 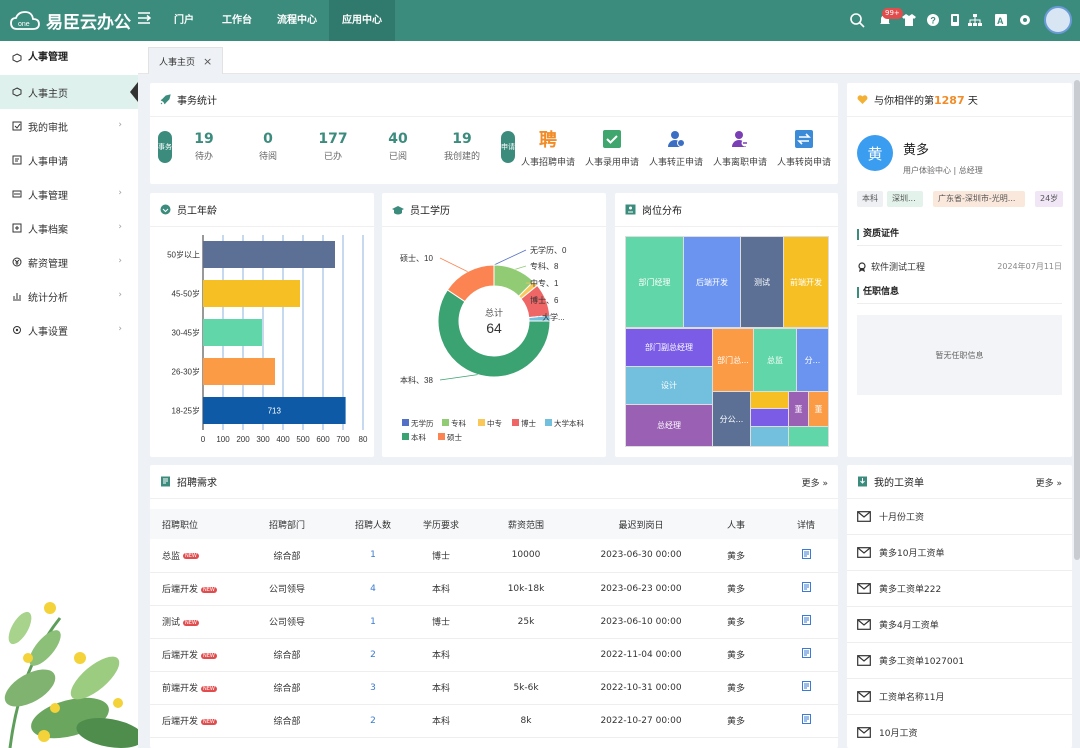 What do you see at coordinates (676, 147) in the screenshot?
I see `app-regular-apply: 人事转正申请` at bounding box center [676, 147].